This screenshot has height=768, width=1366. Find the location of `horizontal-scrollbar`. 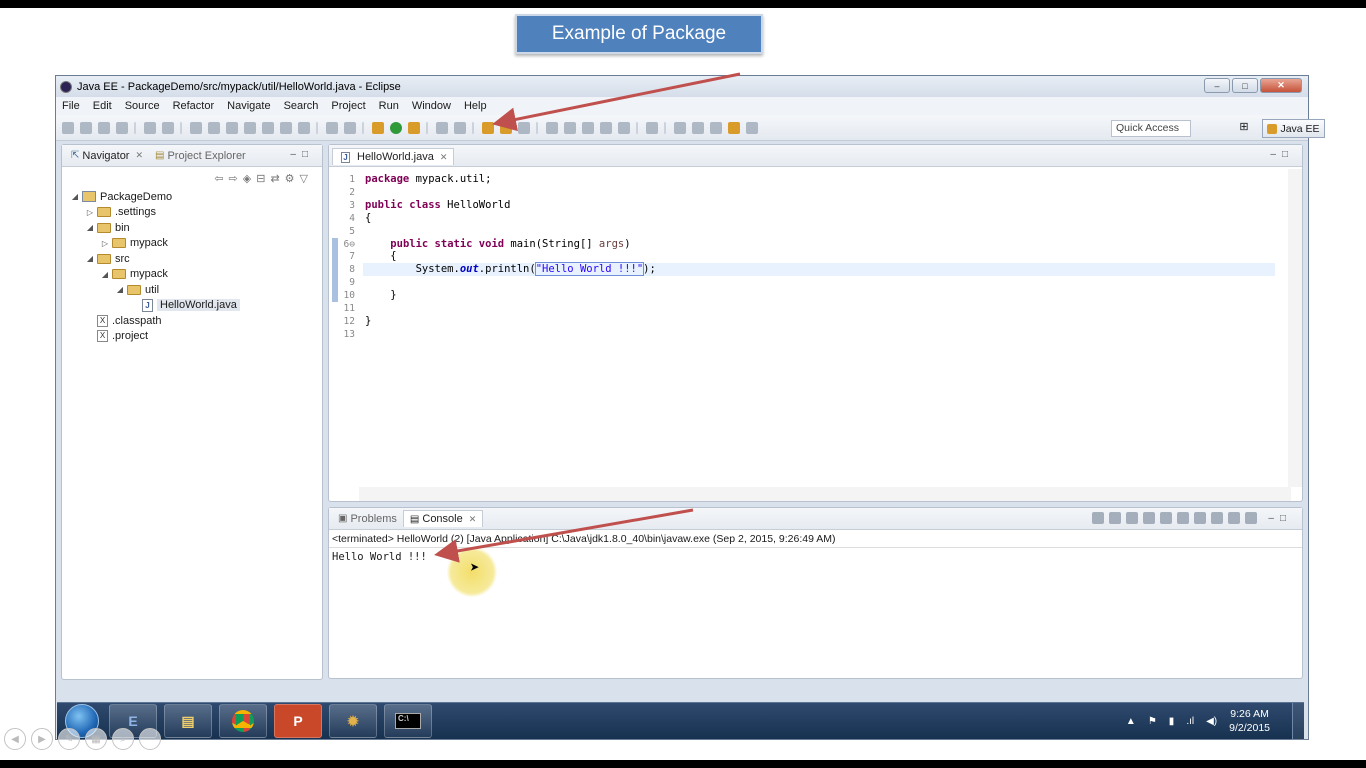

horizontal-scrollbar is located at coordinates (825, 494).